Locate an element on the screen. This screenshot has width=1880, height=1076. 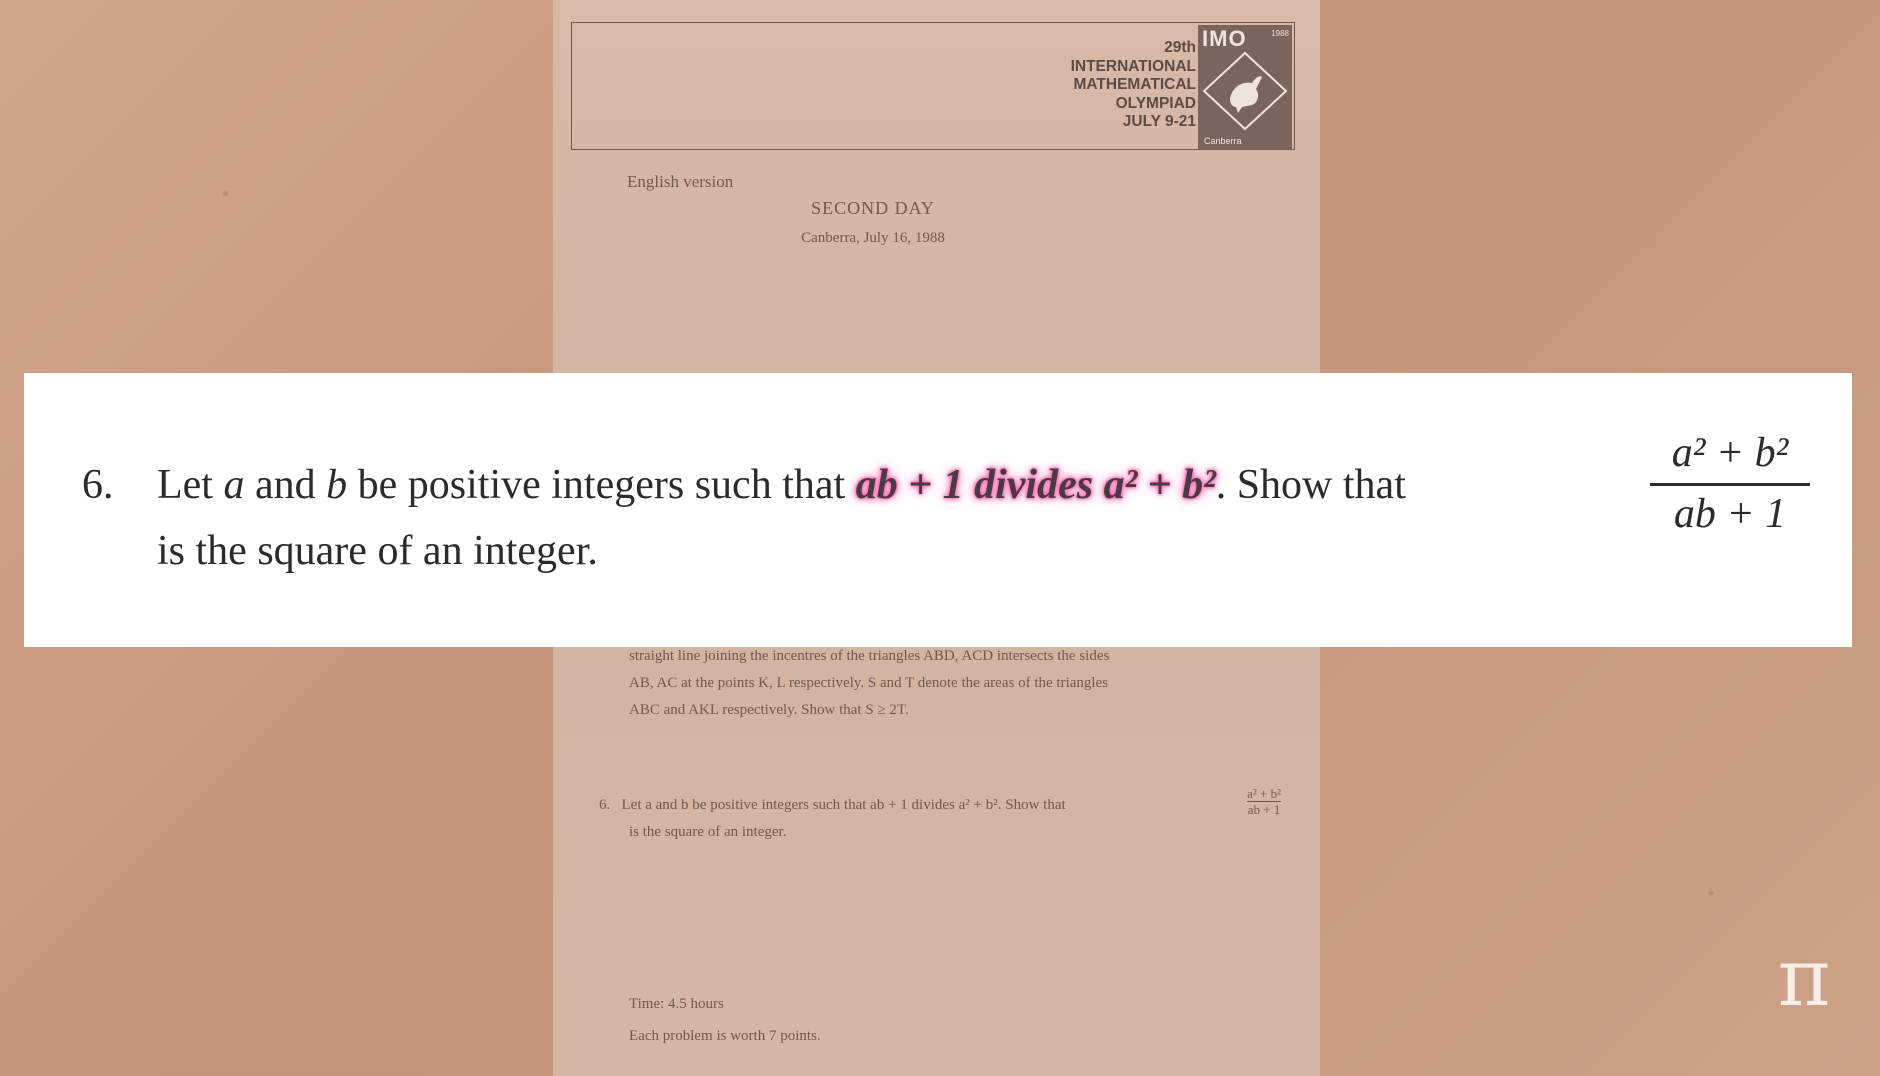
imo-line-international: INTERNATIONAL is located at coordinates (1133, 66).